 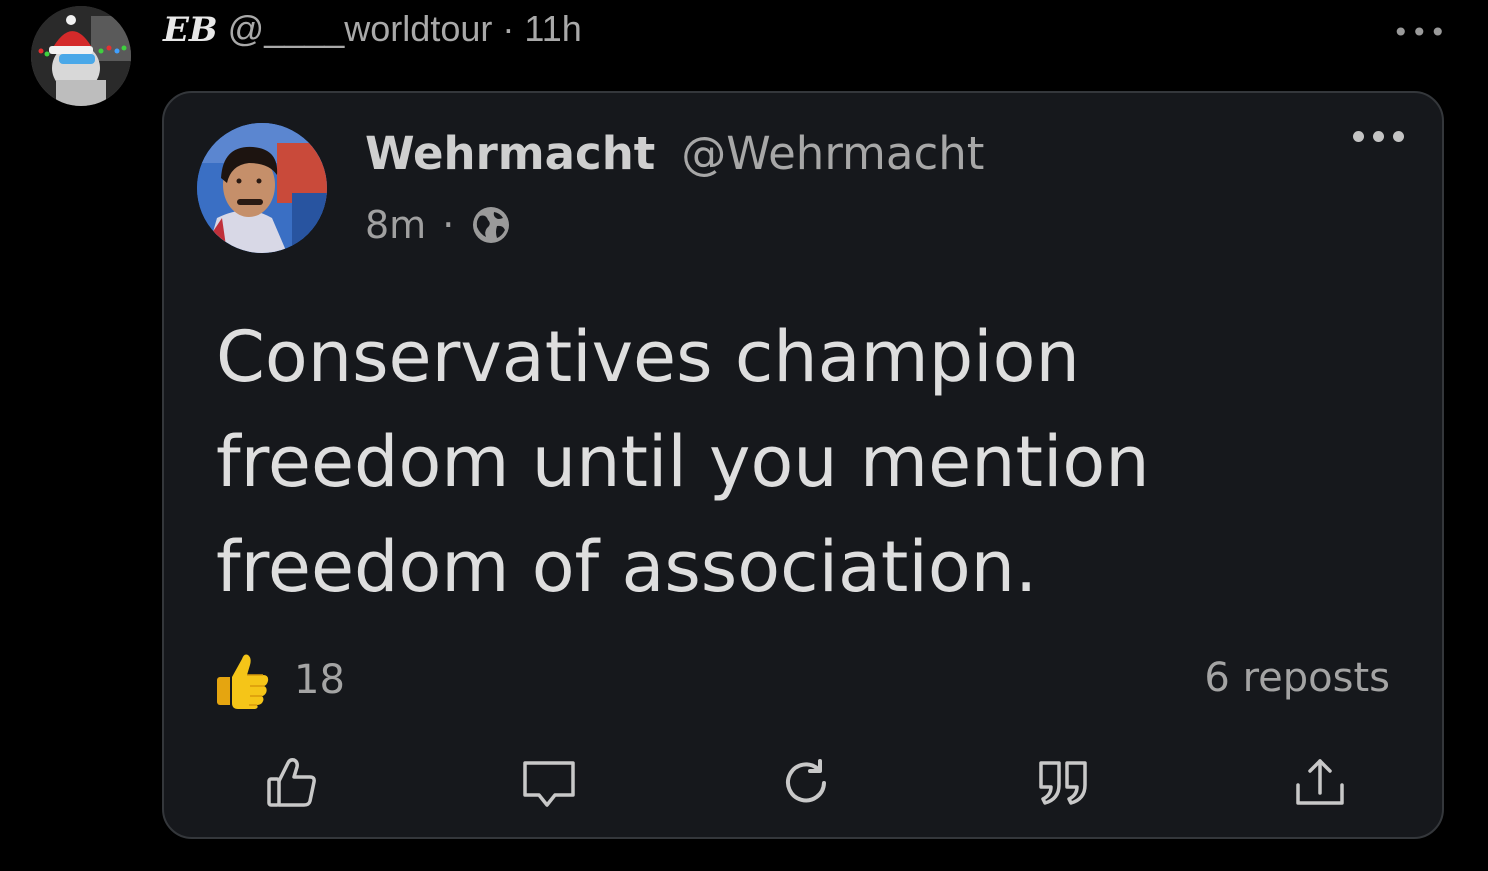 I want to click on quoted-author-name: Wehrmacht, so click(x=510, y=153).